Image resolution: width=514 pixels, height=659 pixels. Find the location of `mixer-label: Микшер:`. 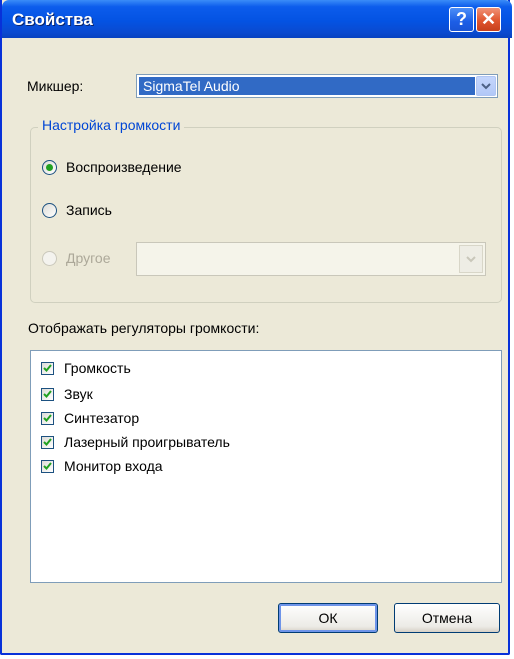

mixer-label: Микшер: is located at coordinates (55, 86).